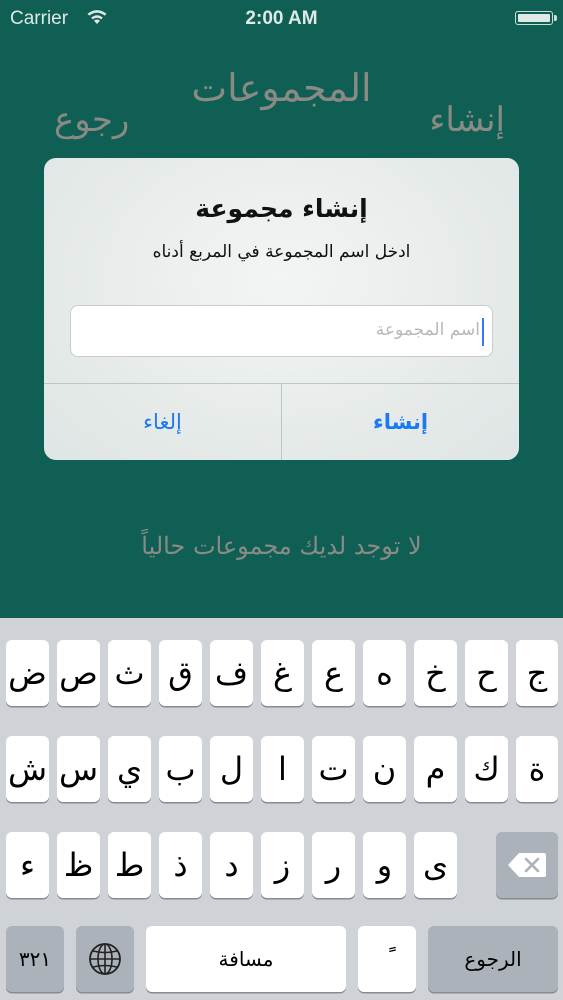 The width and height of the screenshot is (563, 1000). What do you see at coordinates (78, 673) in the screenshot?
I see `key: ص` at bounding box center [78, 673].